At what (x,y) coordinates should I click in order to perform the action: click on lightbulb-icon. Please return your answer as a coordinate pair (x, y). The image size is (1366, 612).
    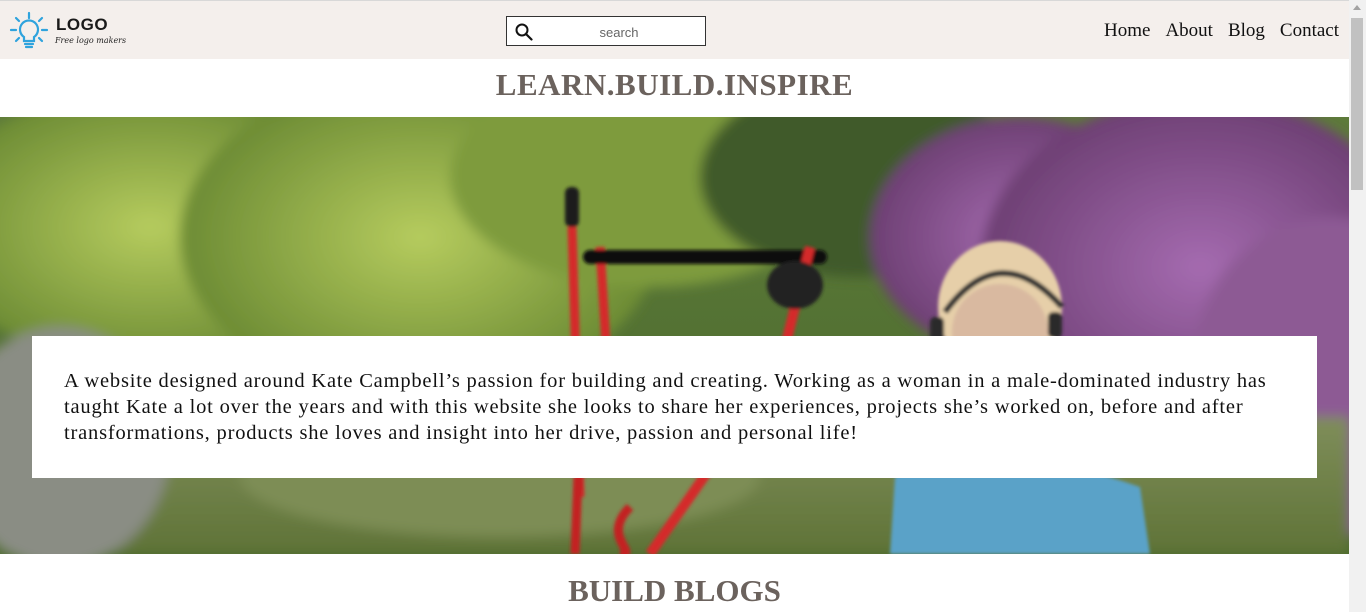
    Looking at the image, I should click on (29, 30).